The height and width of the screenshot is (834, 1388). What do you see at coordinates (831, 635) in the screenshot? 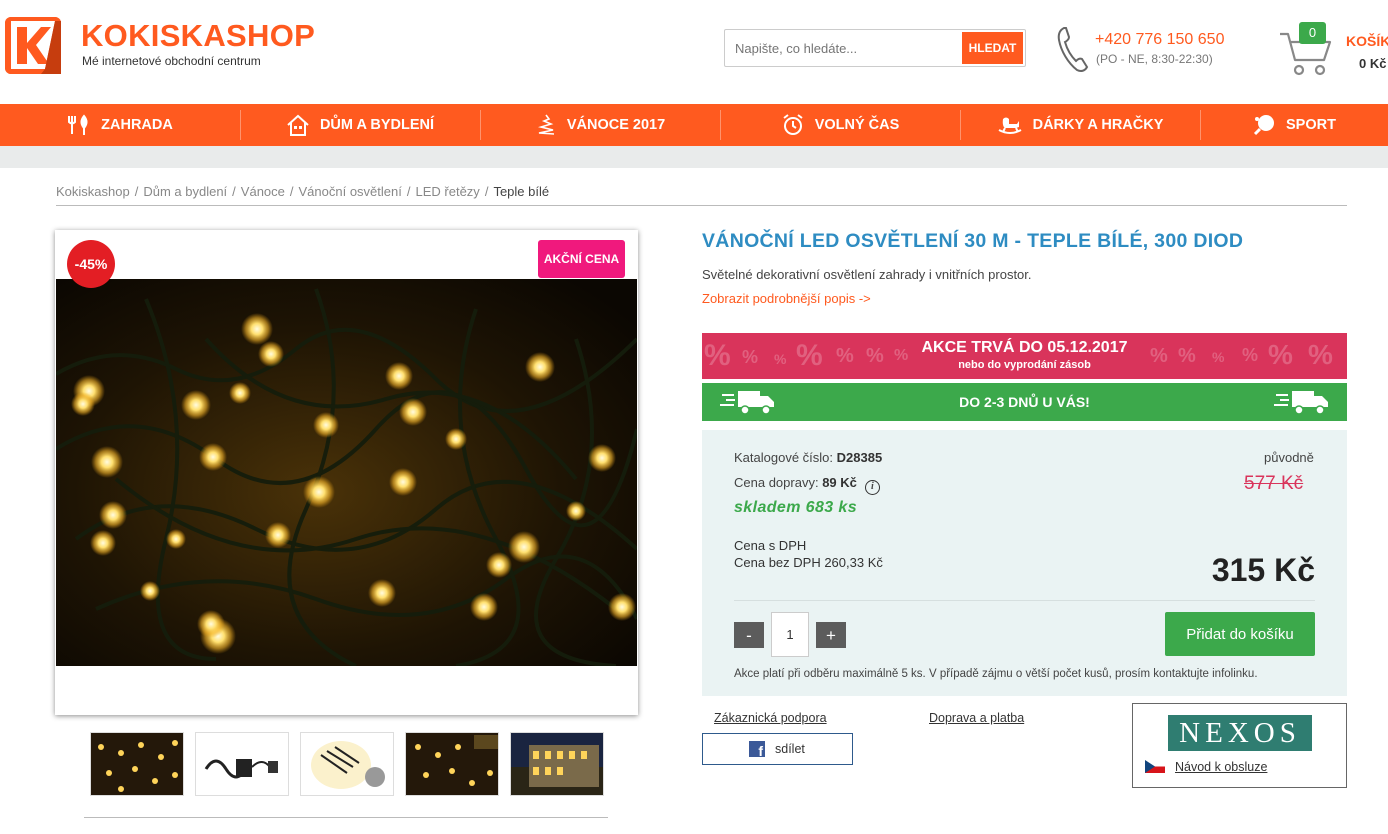
I see `quantity-increase-button: +` at bounding box center [831, 635].